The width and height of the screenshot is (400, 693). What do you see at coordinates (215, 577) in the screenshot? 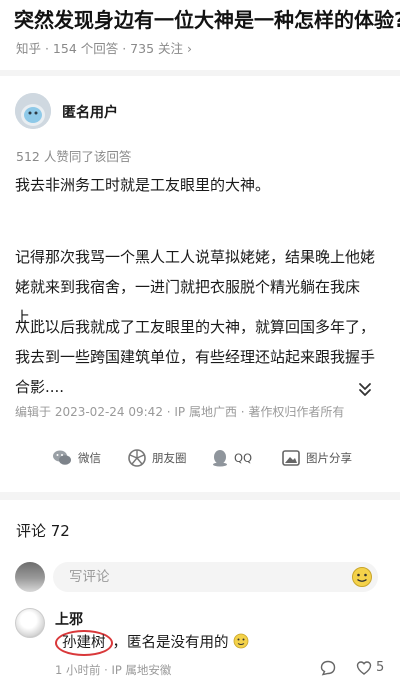
I see `comment-input: 写评论` at bounding box center [215, 577].